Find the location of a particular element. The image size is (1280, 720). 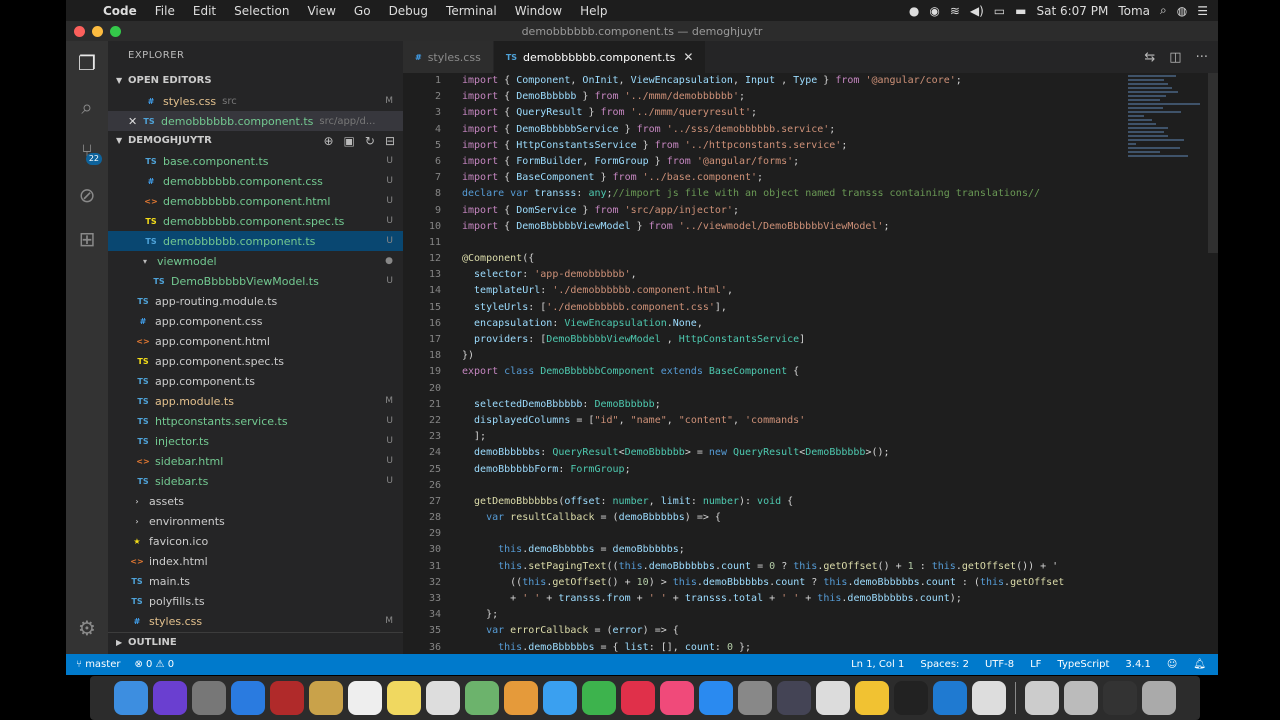

typescript-version: 3.4.1 is located at coordinates (1137, 664).